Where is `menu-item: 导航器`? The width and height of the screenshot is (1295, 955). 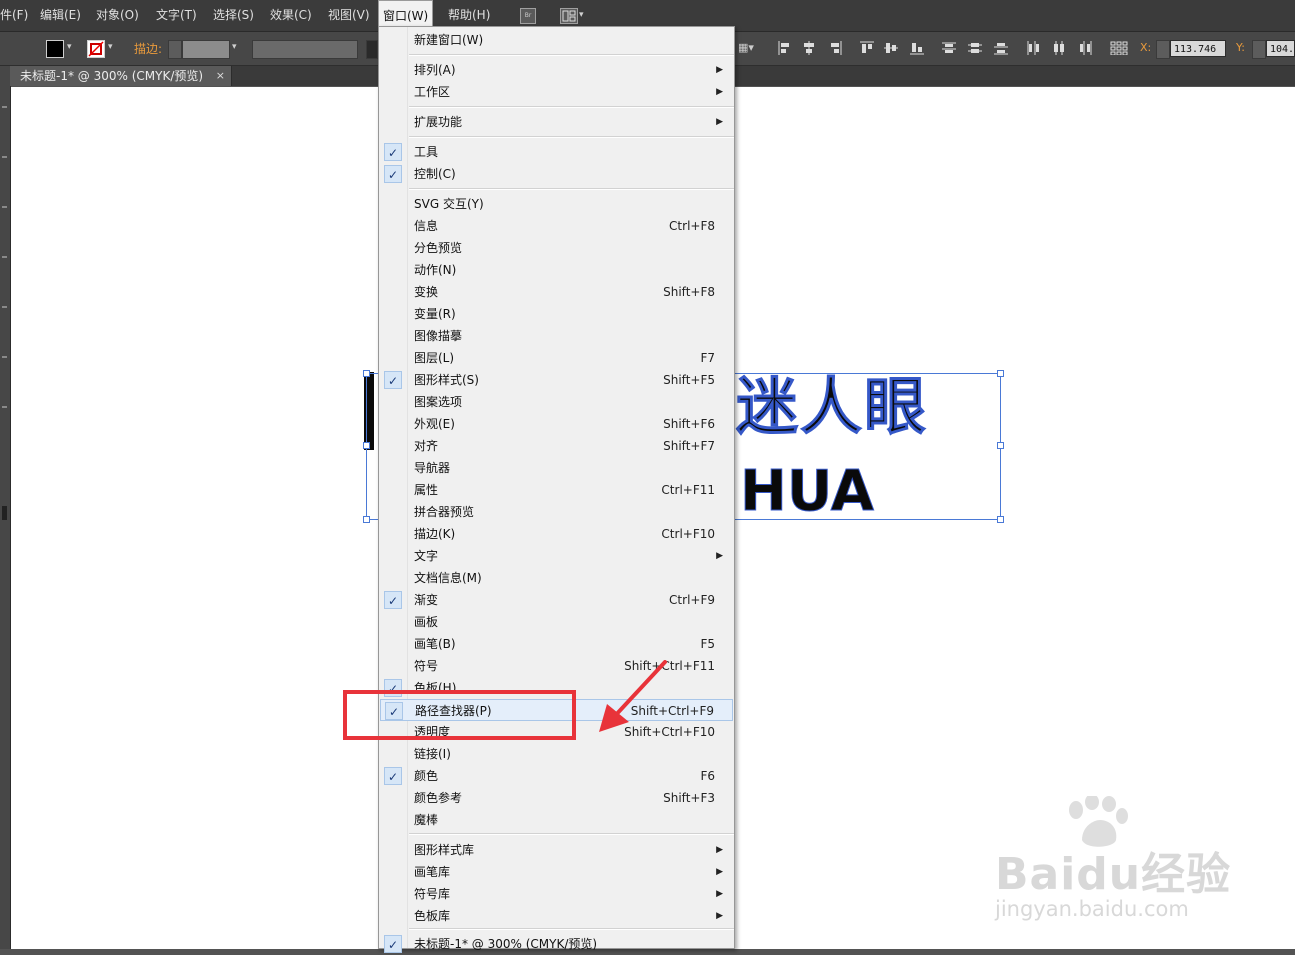
menu-item: 导航器 is located at coordinates (556, 468).